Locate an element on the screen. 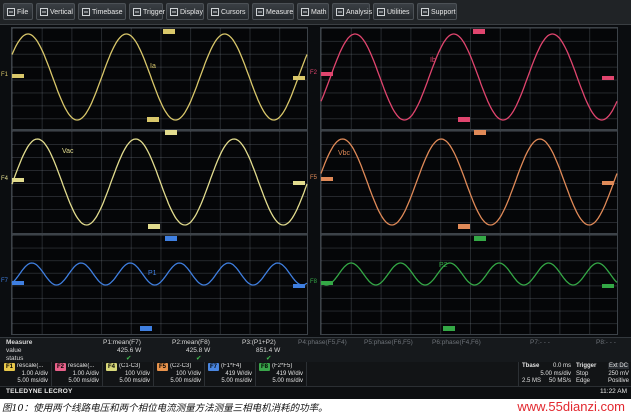  descriptor-tag: F8 is located at coordinates (264, 367).